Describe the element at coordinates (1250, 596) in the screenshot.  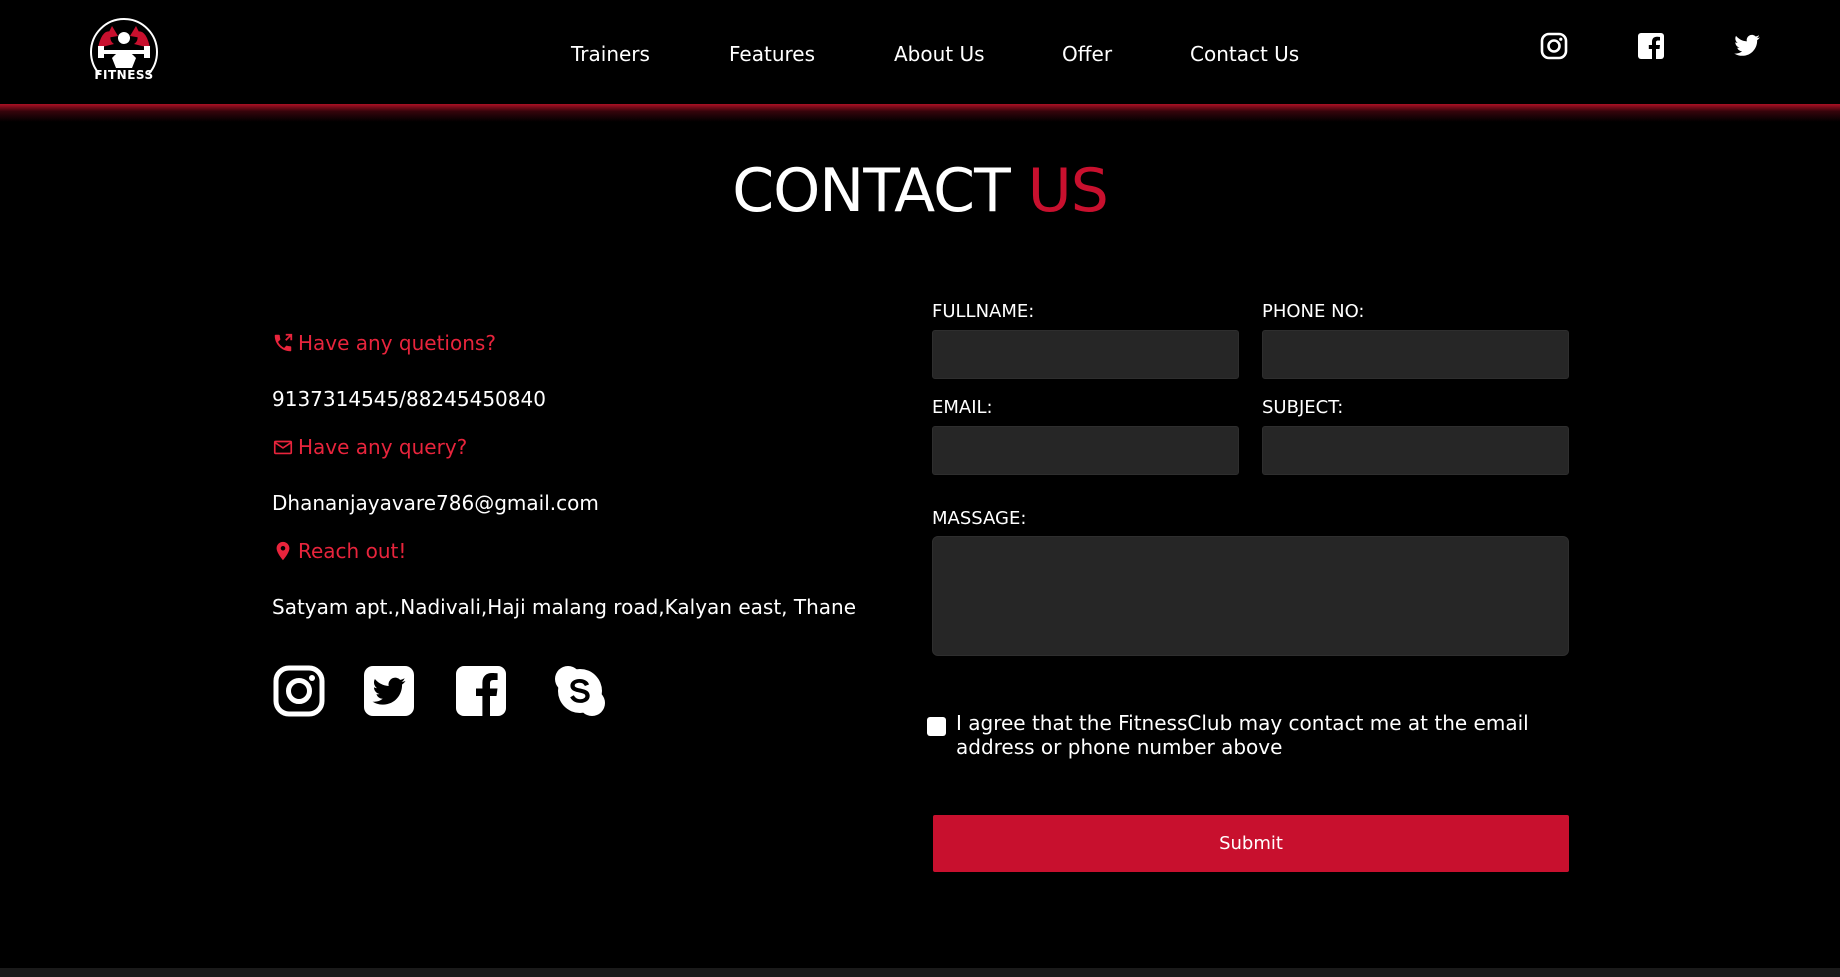
I see `message-textarea` at that location.